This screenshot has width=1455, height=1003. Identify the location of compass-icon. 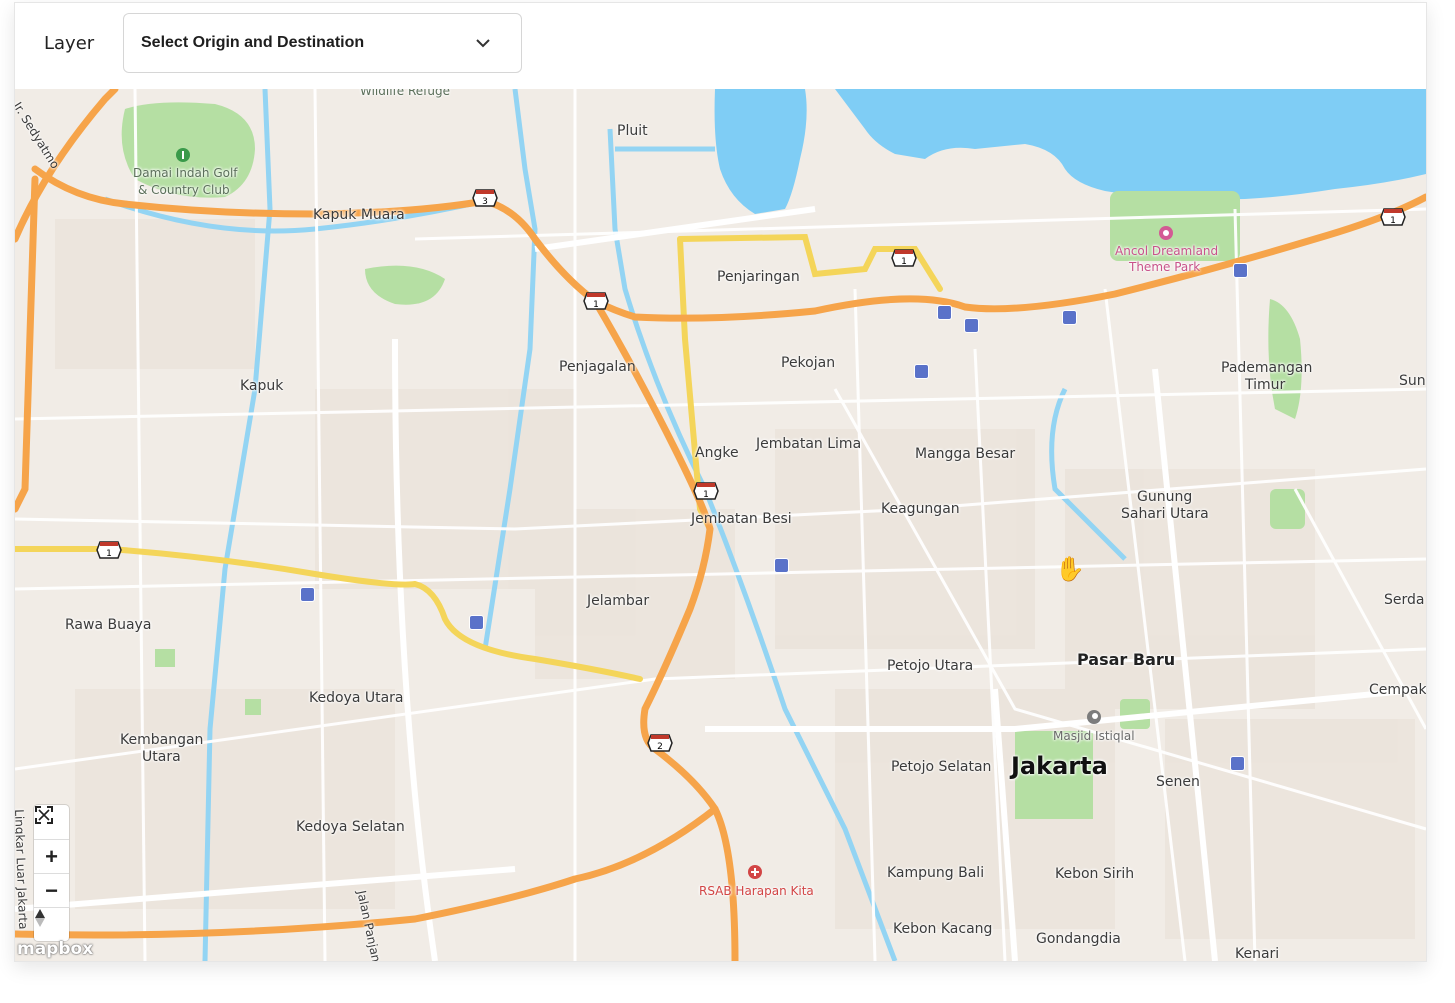
(40, 918).